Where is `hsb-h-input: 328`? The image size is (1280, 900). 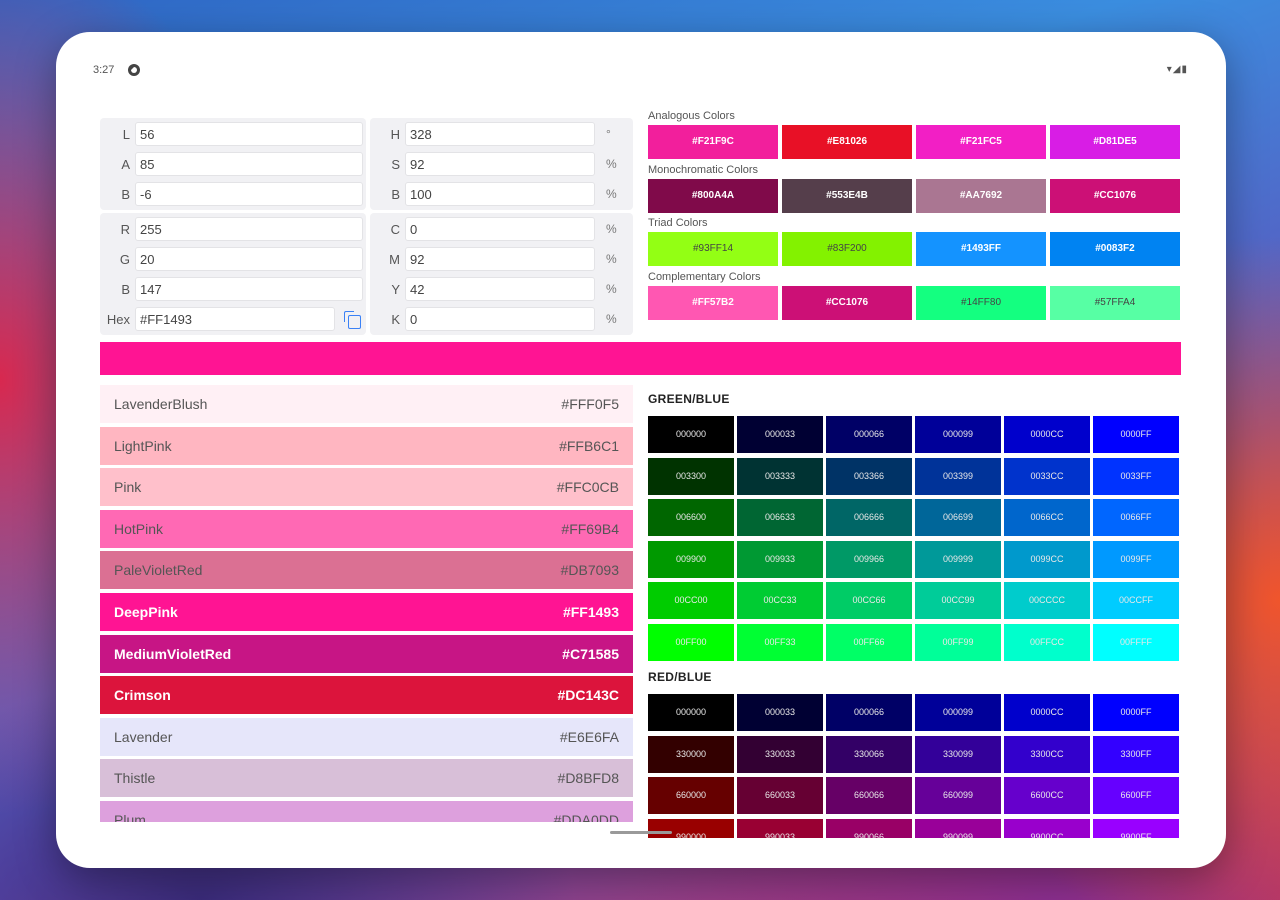
hsb-h-input: 328 is located at coordinates (500, 134).